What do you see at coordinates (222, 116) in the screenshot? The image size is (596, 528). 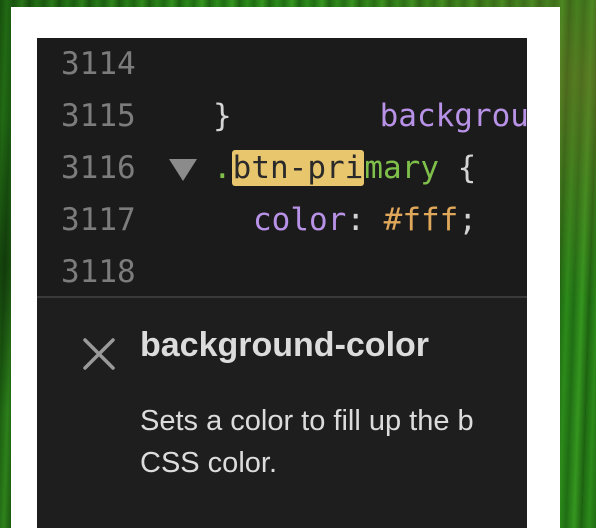 I see `closing-brace: }` at bounding box center [222, 116].